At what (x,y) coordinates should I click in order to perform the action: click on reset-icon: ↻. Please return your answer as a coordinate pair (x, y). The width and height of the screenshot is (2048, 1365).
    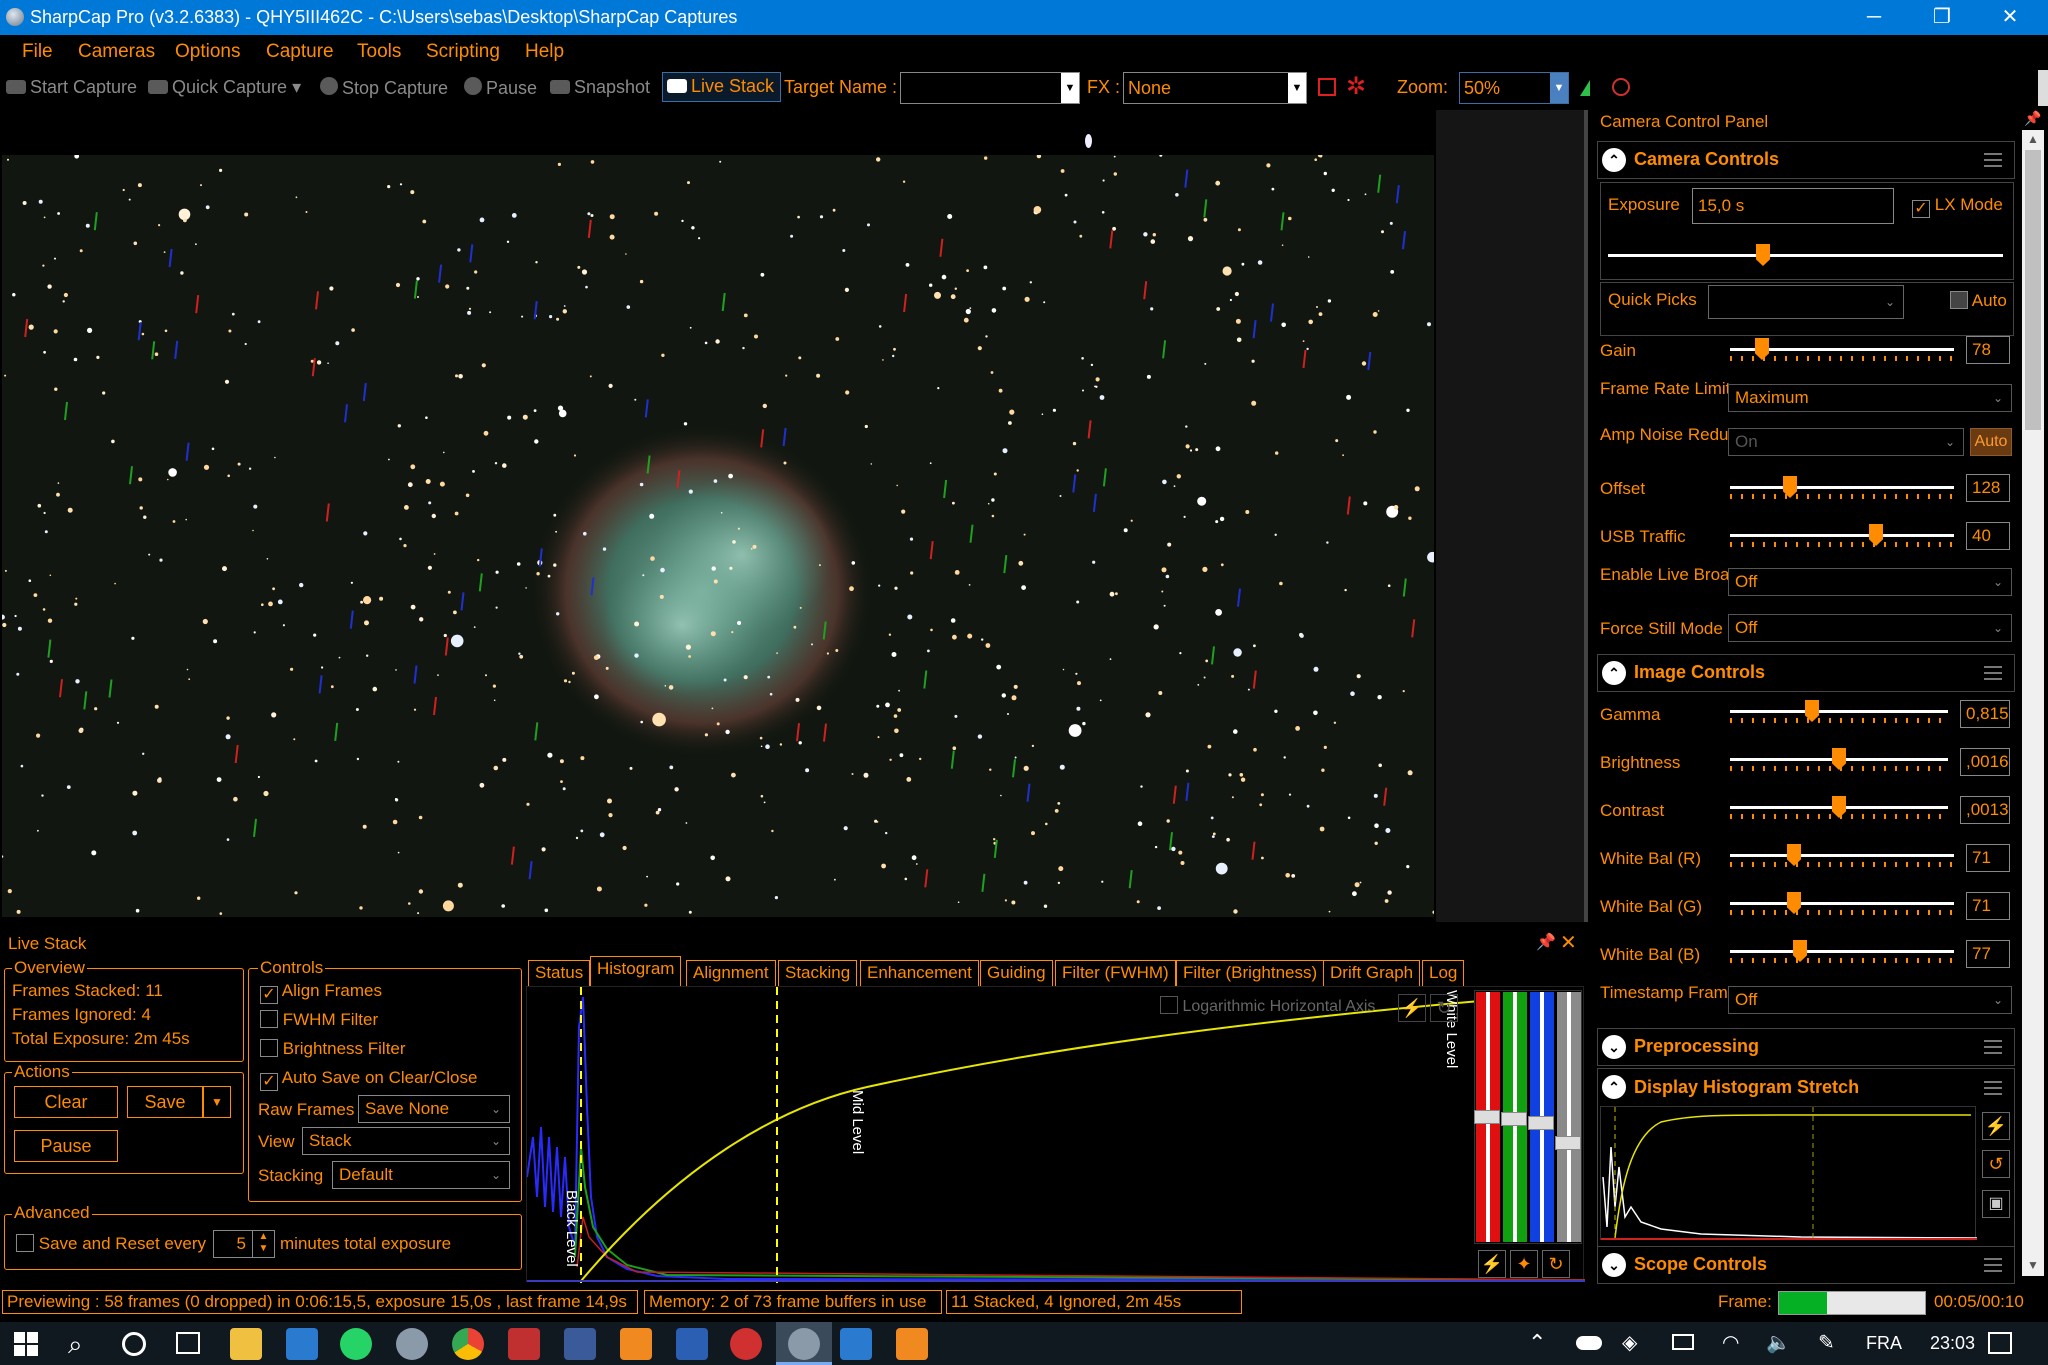
    Looking at the image, I should click on (1444, 1008).